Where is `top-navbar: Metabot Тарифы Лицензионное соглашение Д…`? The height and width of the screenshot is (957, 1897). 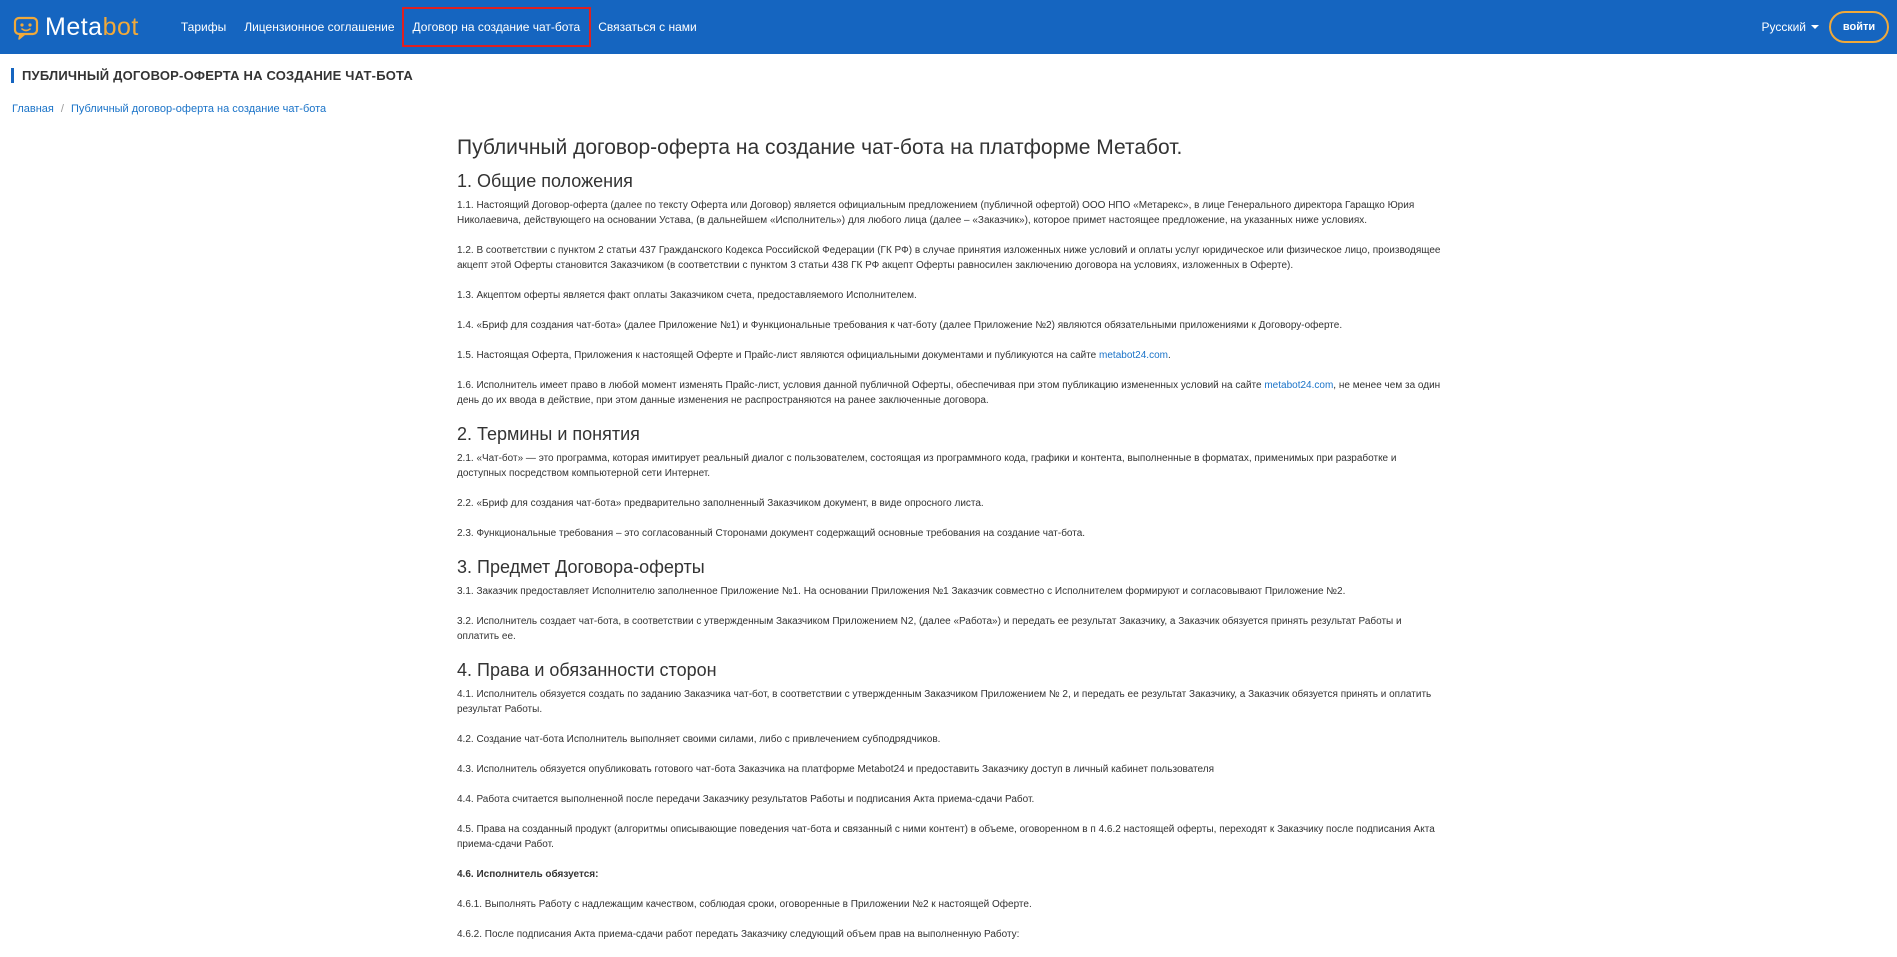
top-navbar: Metabot Тарифы Лицензионное соглашение Д… is located at coordinates (948, 27).